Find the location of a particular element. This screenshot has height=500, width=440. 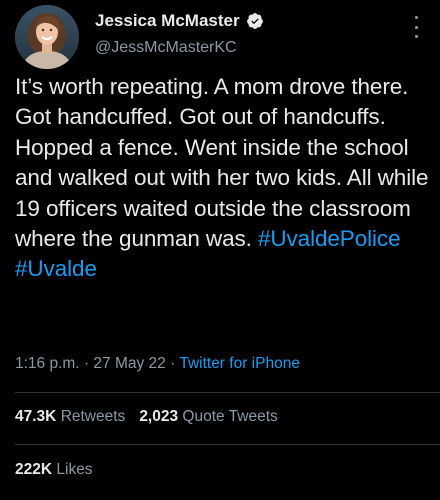

tweet-source: Twitter for iPhone is located at coordinates (239, 363).